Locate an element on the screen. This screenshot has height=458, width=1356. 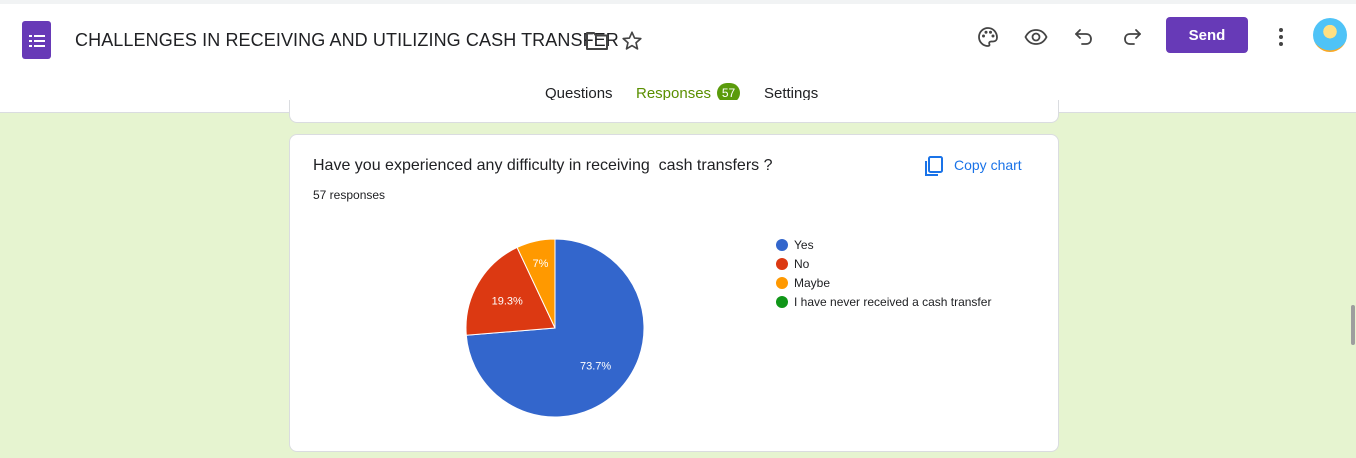
pie-chart: 73.7% 19.3% 7% is located at coordinates (555, 328).